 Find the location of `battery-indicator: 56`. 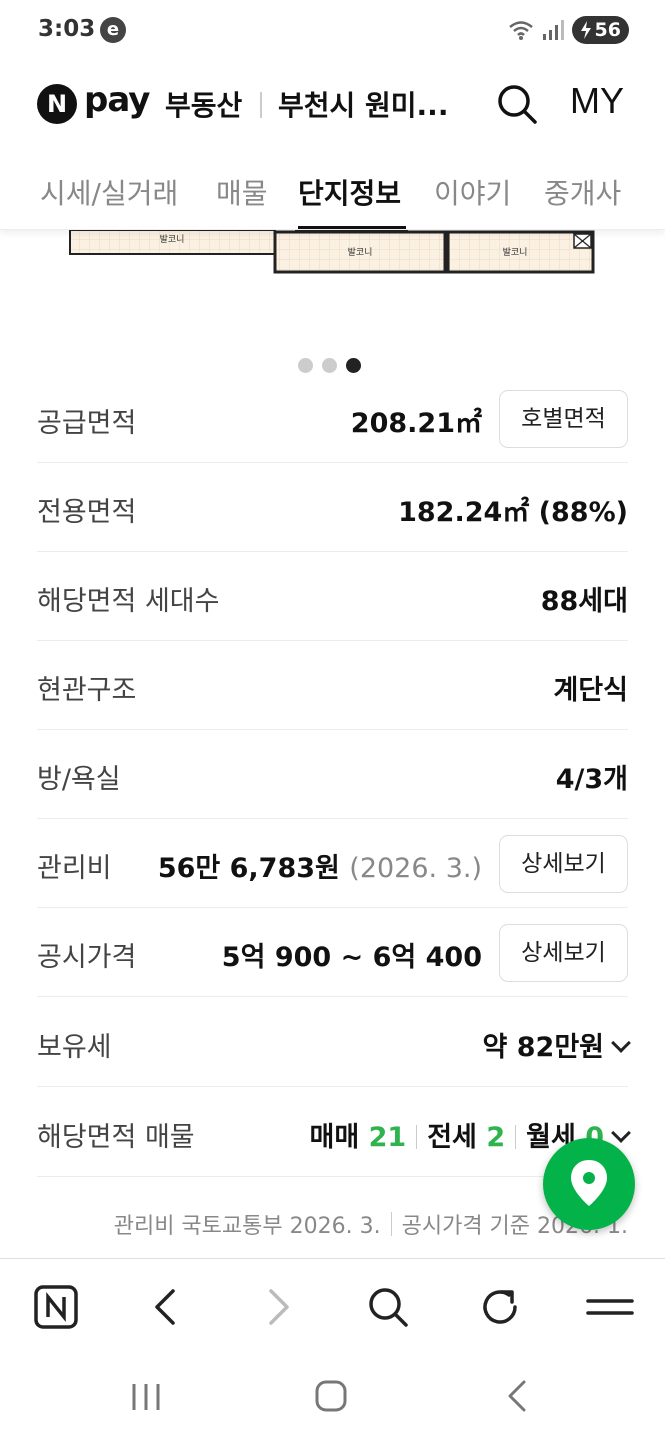

battery-indicator: 56 is located at coordinates (600, 30).